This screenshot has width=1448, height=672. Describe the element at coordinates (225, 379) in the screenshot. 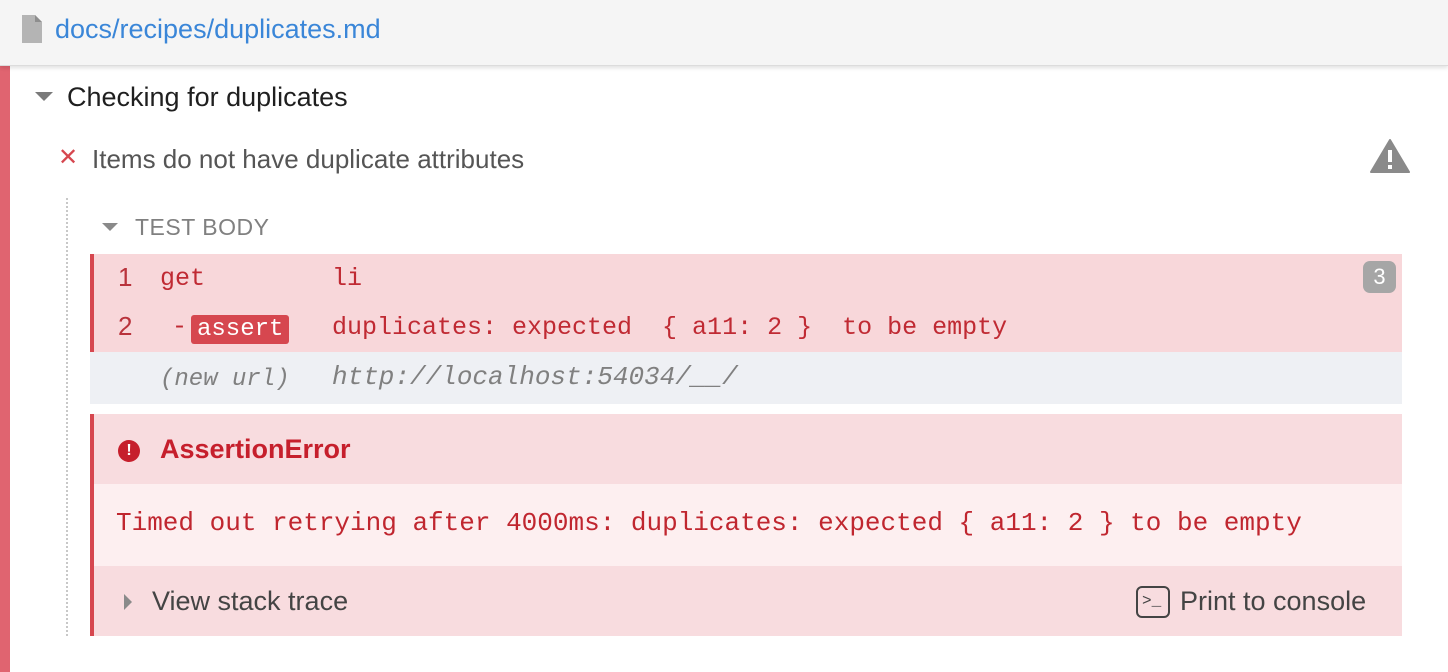

I see `new-url-label: (new url)` at that location.